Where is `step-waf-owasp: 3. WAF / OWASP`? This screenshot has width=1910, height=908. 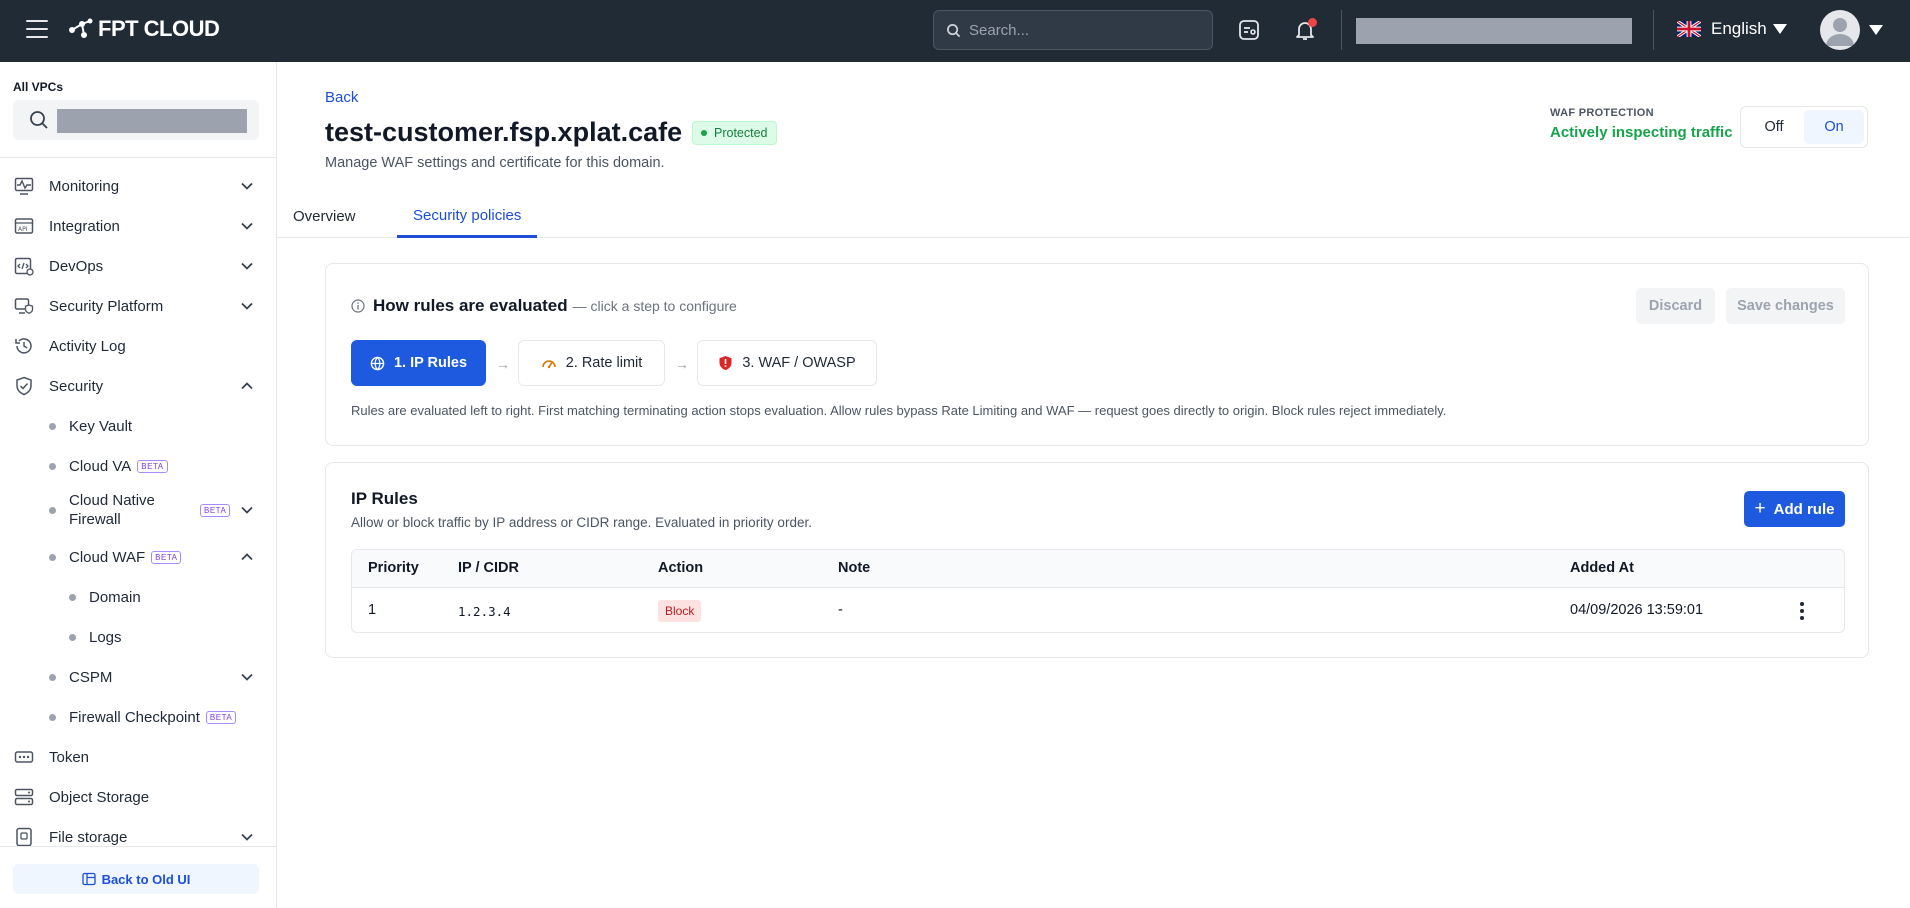
step-waf-owasp: 3. WAF / OWASP is located at coordinates (787, 363).